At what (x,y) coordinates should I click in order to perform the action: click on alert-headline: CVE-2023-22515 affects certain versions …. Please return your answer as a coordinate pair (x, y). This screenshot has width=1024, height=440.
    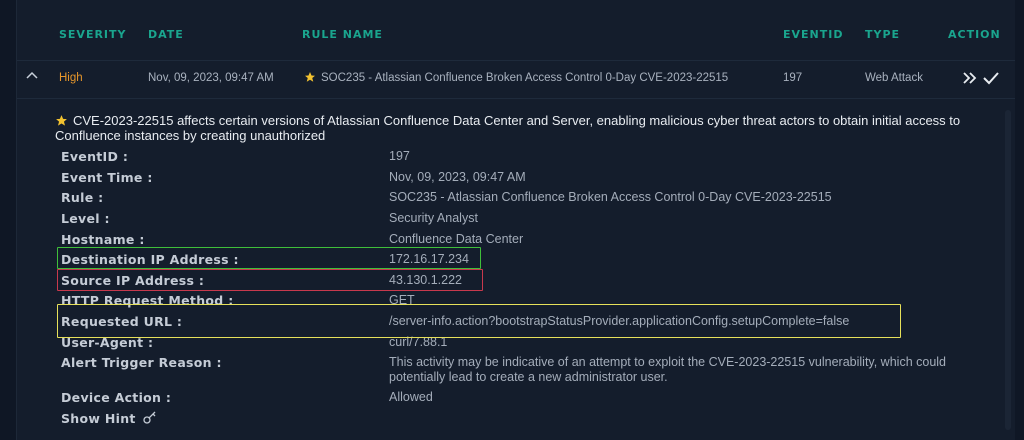
    Looking at the image, I should click on (520, 128).